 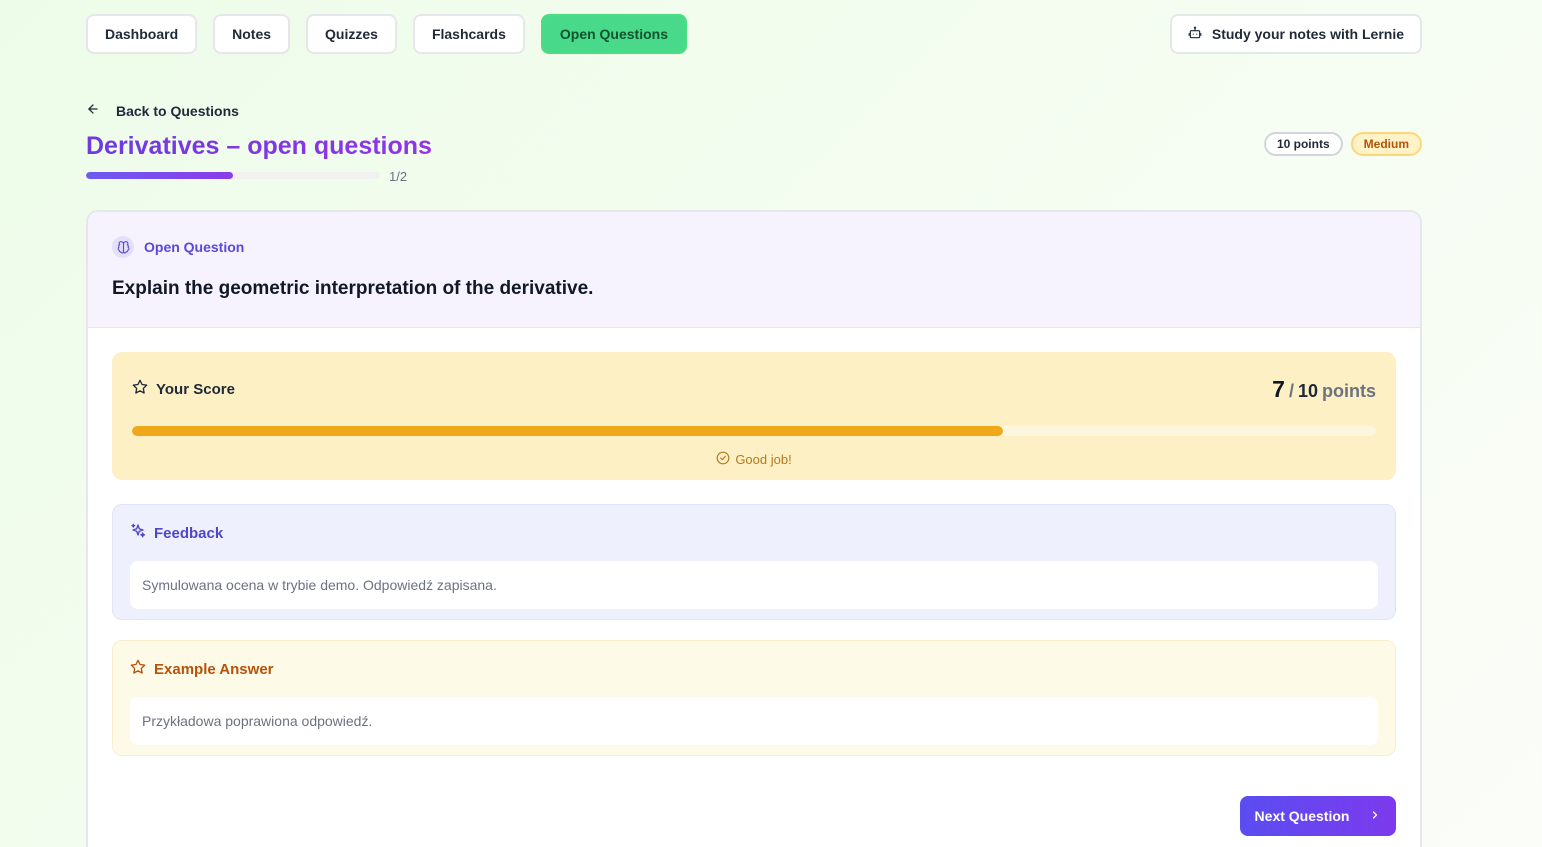 What do you see at coordinates (613, 34) in the screenshot?
I see `nav-open-questions-button: Open Questions` at bounding box center [613, 34].